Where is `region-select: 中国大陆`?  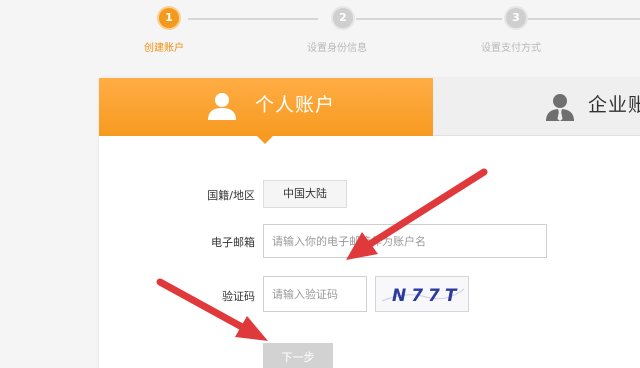
region-select: 中国大陆 is located at coordinates (305, 194).